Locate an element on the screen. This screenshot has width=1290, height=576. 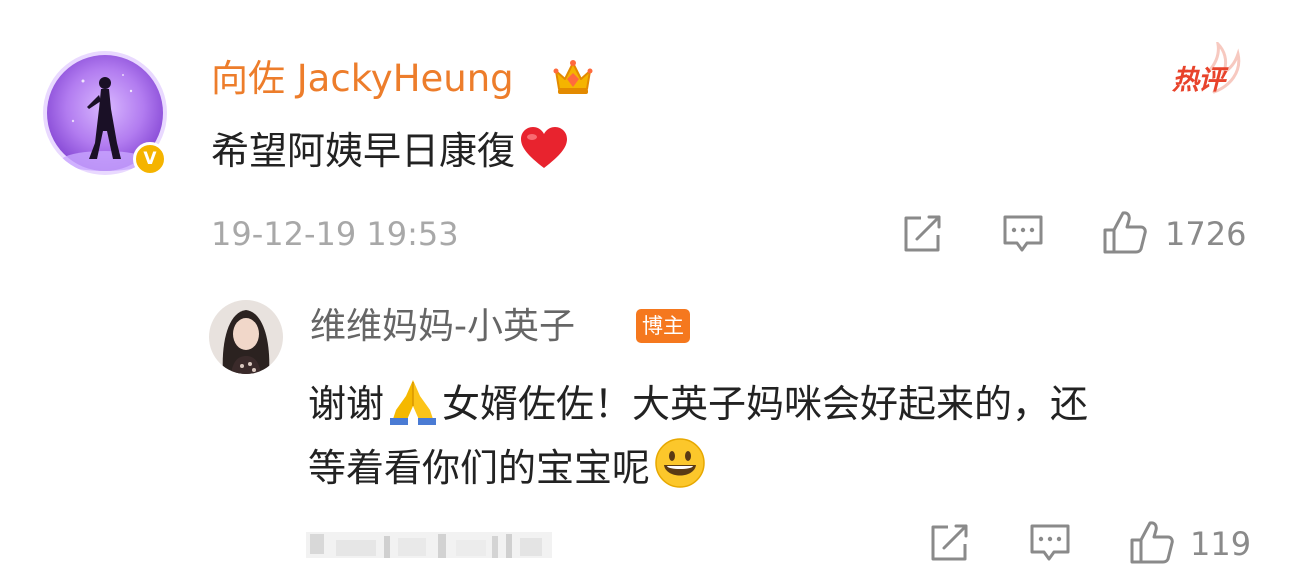
reply-avatar-image is located at coordinates (246, 337).